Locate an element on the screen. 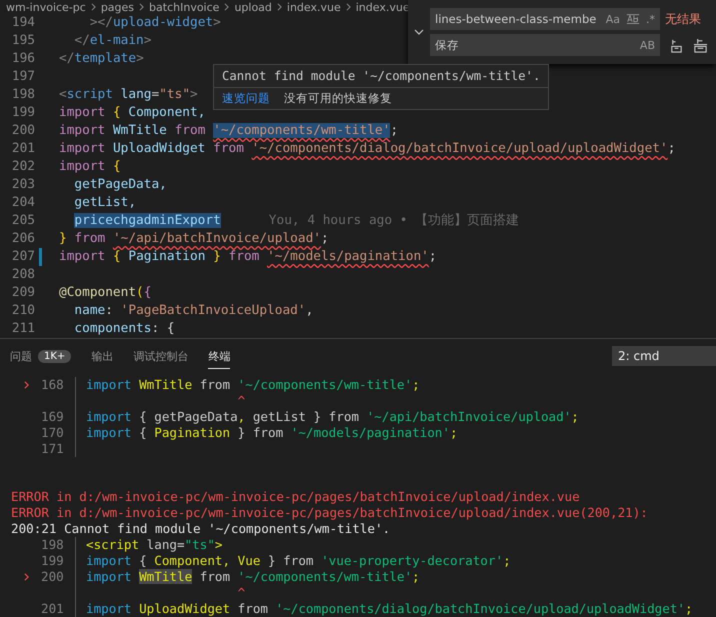 The image size is (716, 617). line-number: 205 is located at coordinates (22, 221).